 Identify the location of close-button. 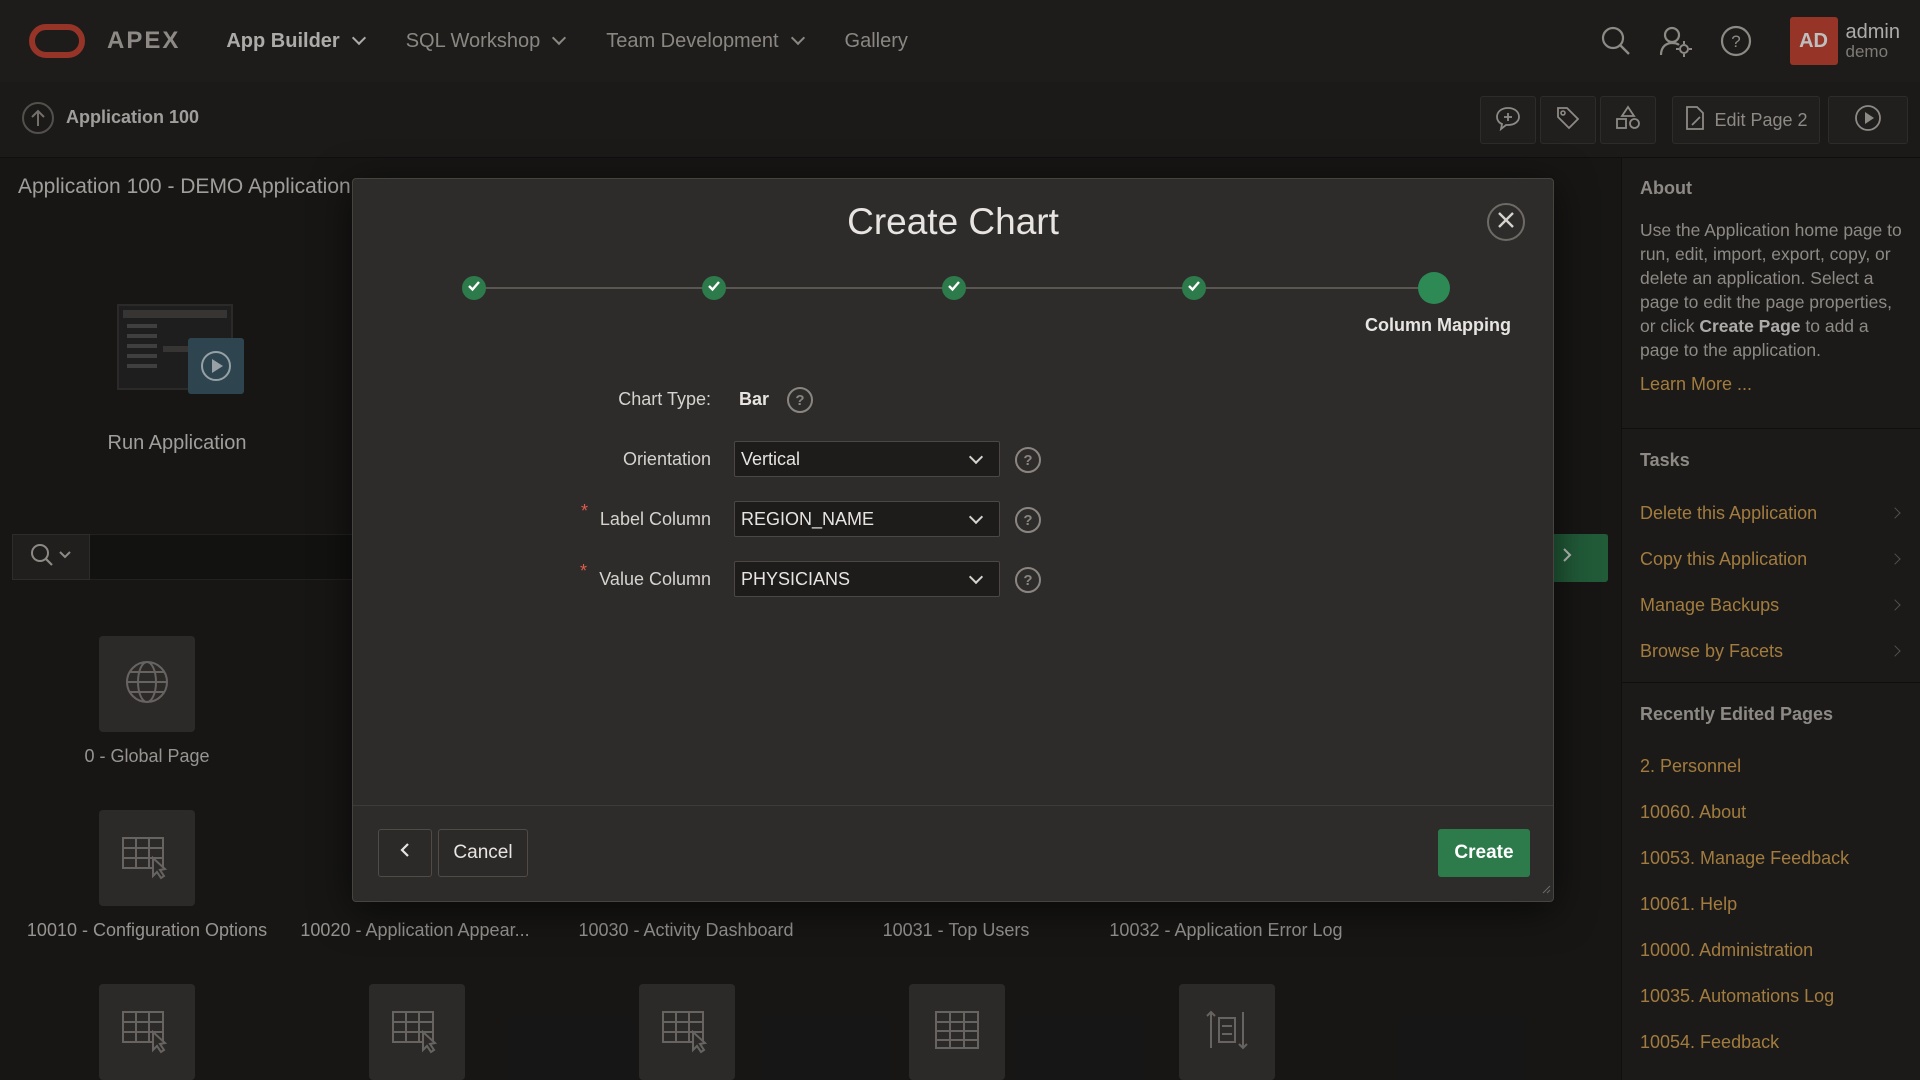
(1506, 222).